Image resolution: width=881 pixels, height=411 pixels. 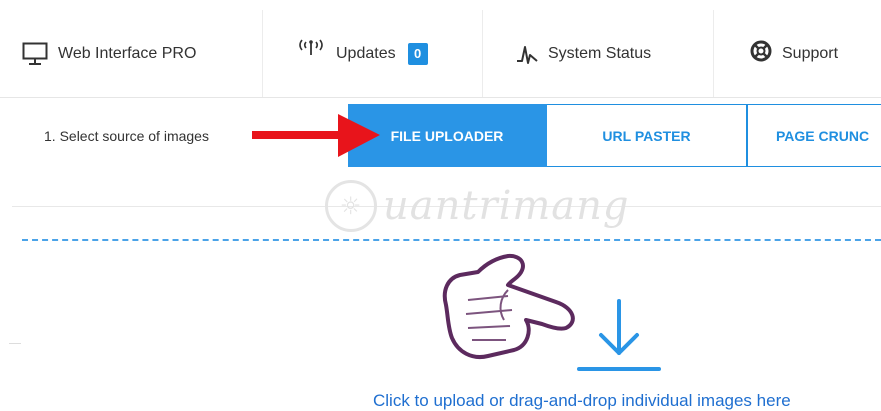 What do you see at coordinates (527, 54) in the screenshot?
I see `pulse-icon` at bounding box center [527, 54].